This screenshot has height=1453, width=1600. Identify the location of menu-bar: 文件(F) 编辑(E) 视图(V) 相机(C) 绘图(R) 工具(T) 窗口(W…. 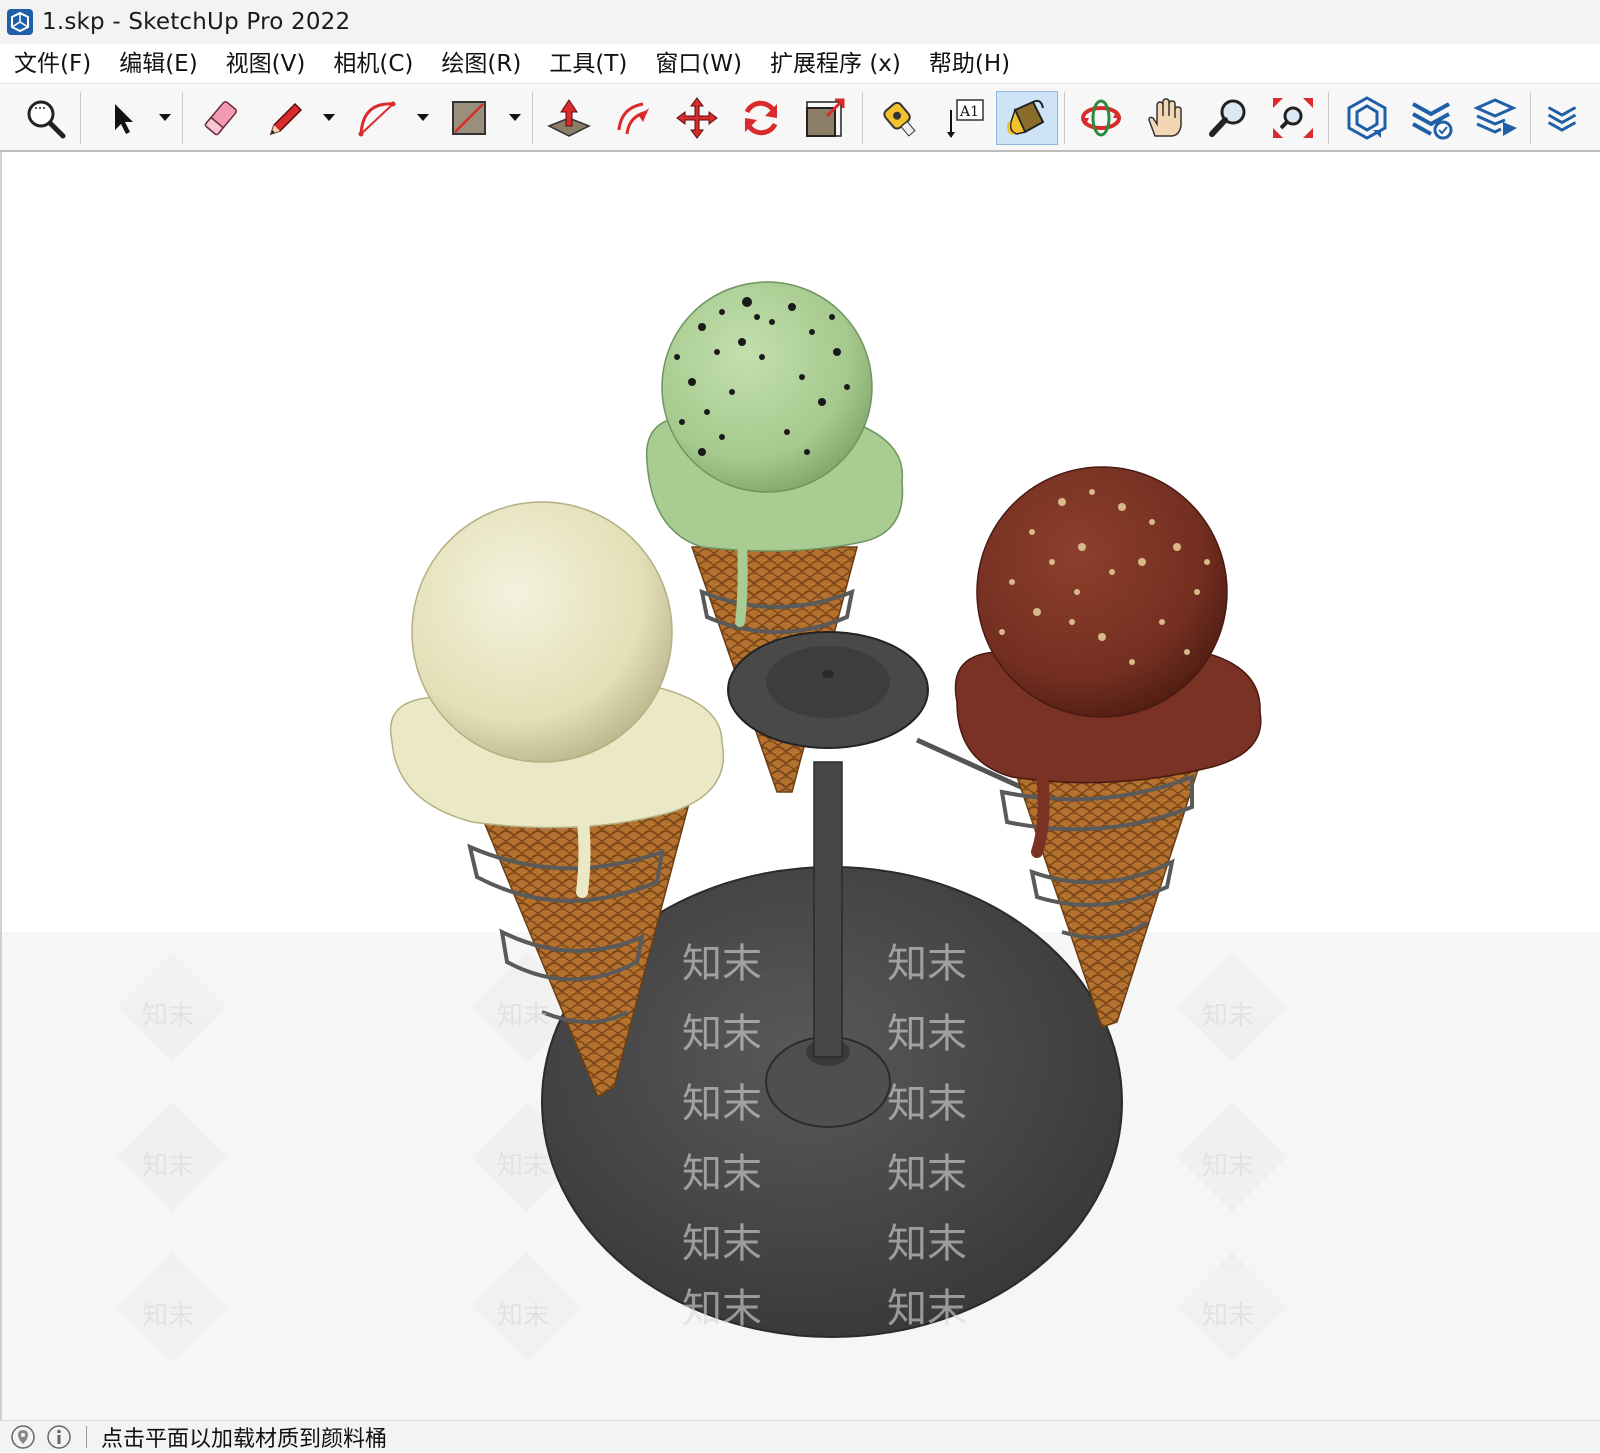
(800, 64).